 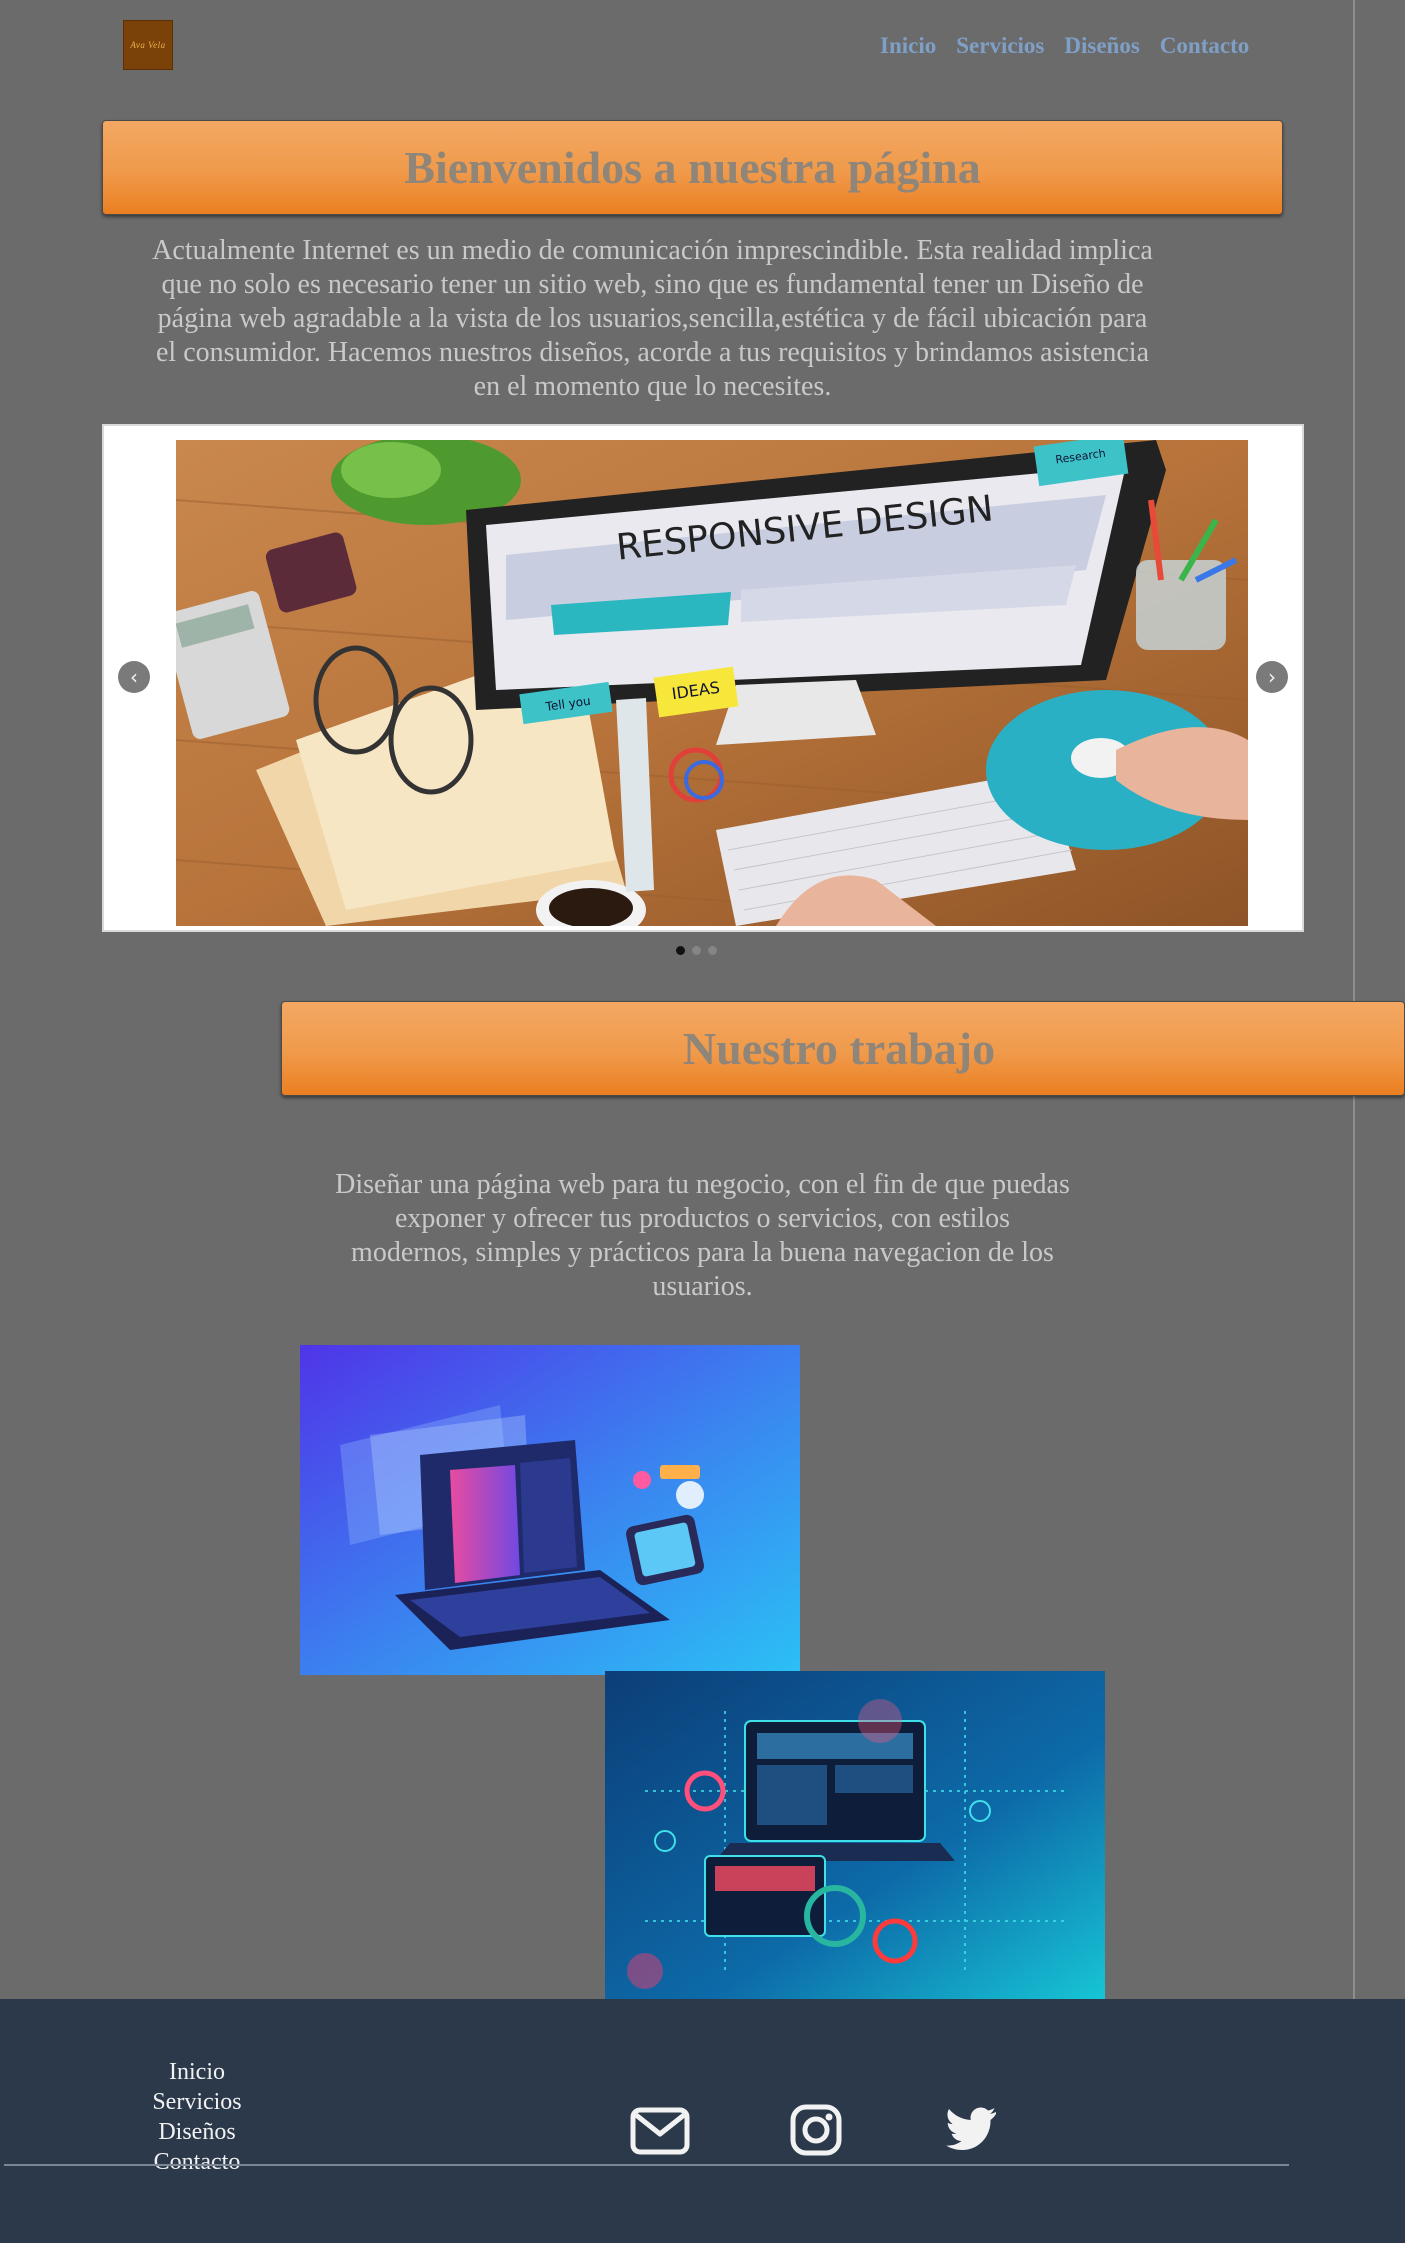 I want to click on twitter-icon, so click(x=971, y=2129).